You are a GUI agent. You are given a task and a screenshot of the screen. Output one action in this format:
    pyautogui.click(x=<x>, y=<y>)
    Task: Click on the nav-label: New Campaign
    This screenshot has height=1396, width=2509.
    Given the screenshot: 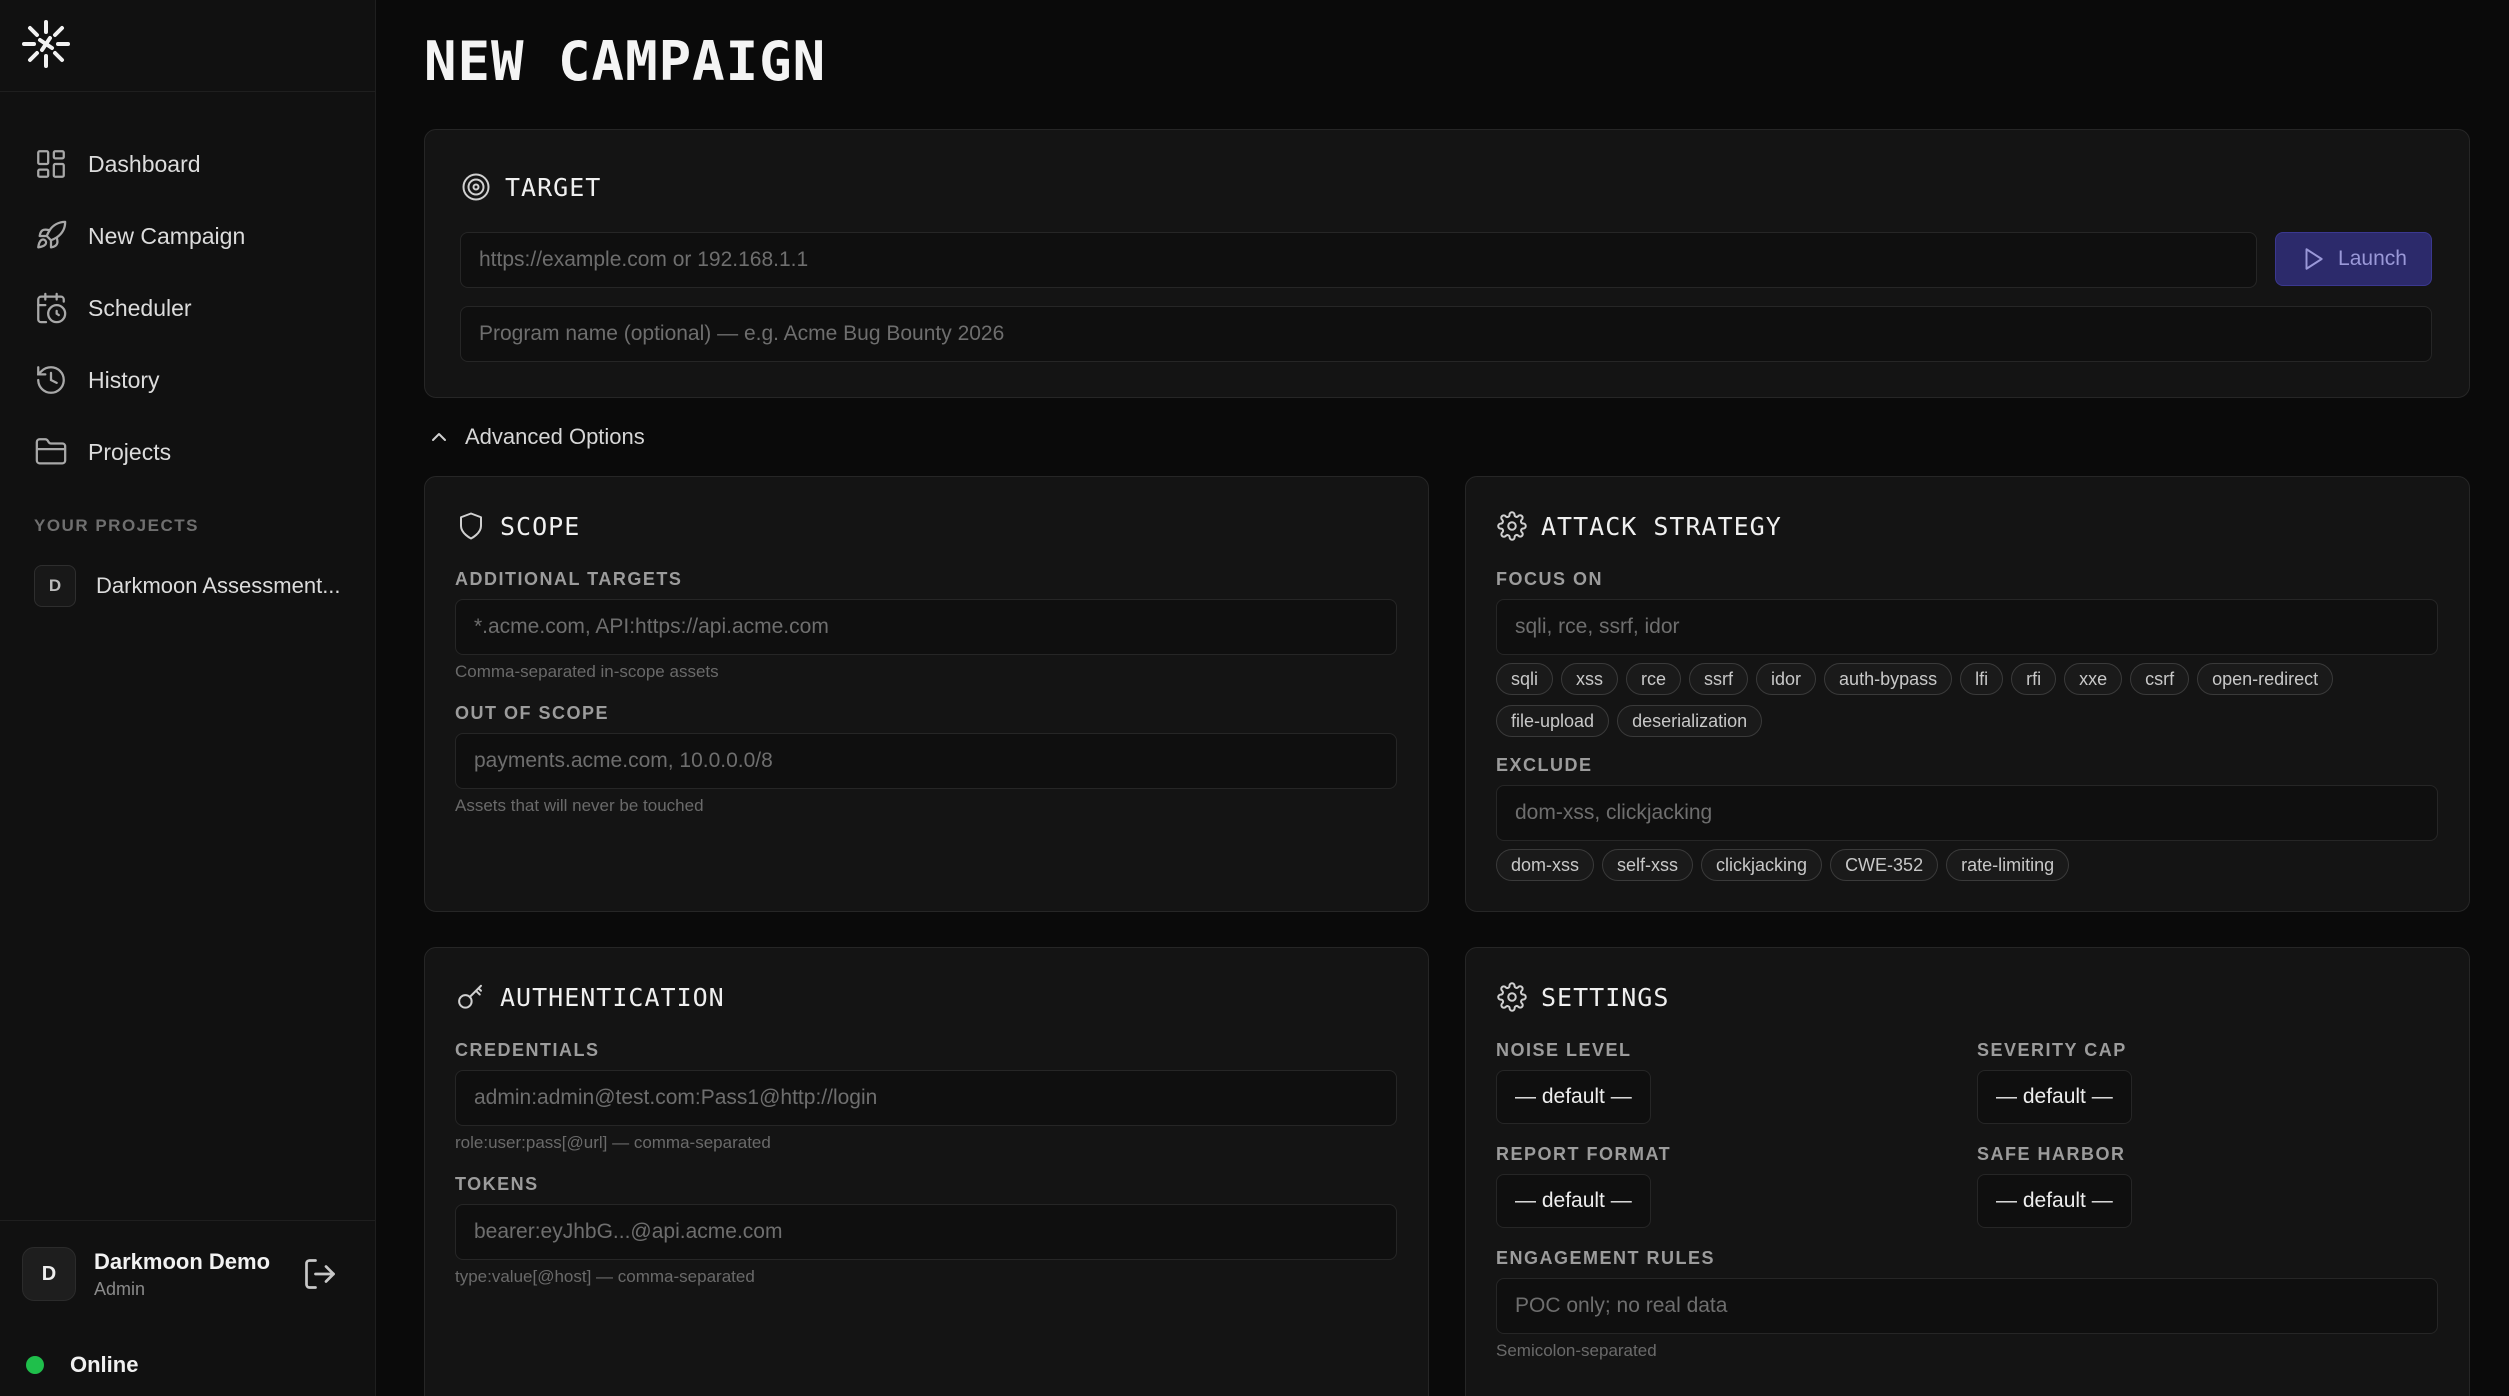 What is the action you would take?
    pyautogui.click(x=167, y=235)
    